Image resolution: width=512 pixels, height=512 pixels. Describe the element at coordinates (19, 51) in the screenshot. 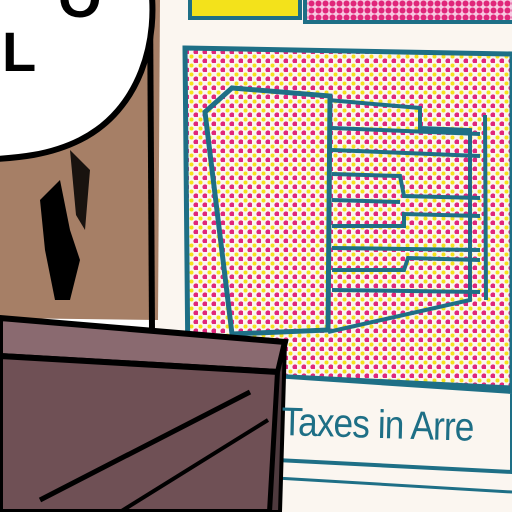

I see `bubble-line-2: L` at that location.